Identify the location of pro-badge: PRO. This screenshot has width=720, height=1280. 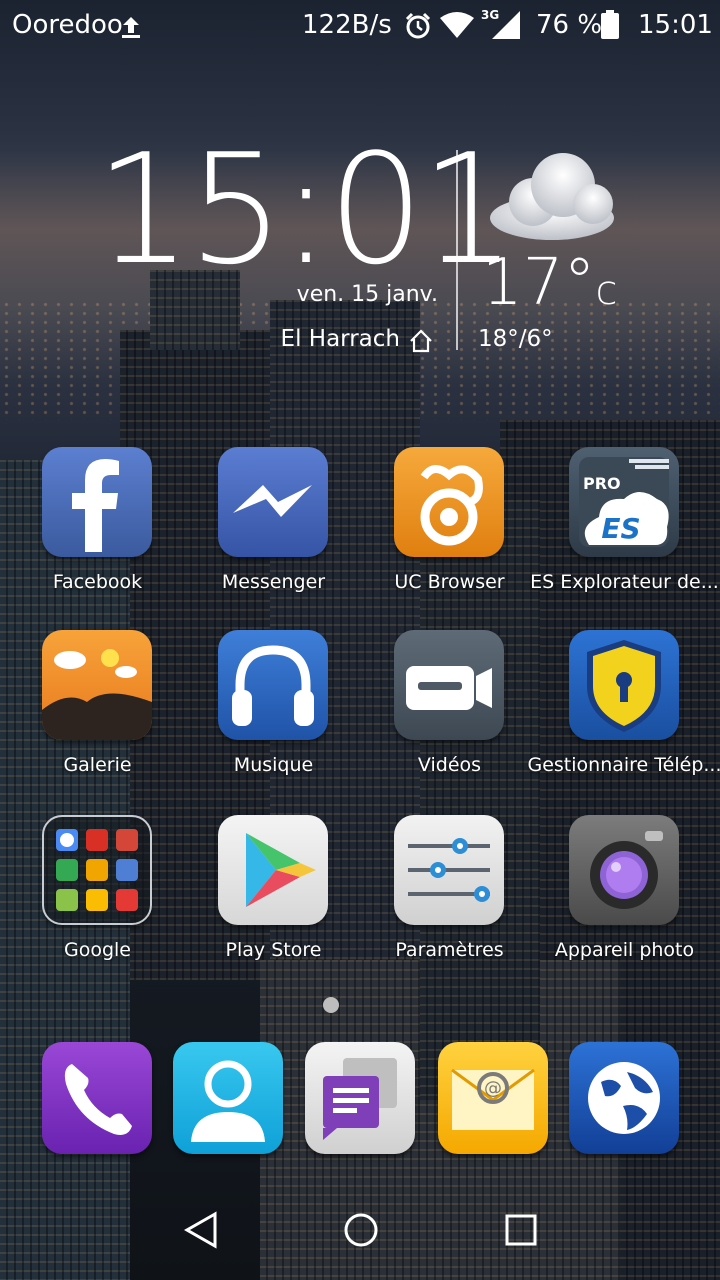
(602, 483).